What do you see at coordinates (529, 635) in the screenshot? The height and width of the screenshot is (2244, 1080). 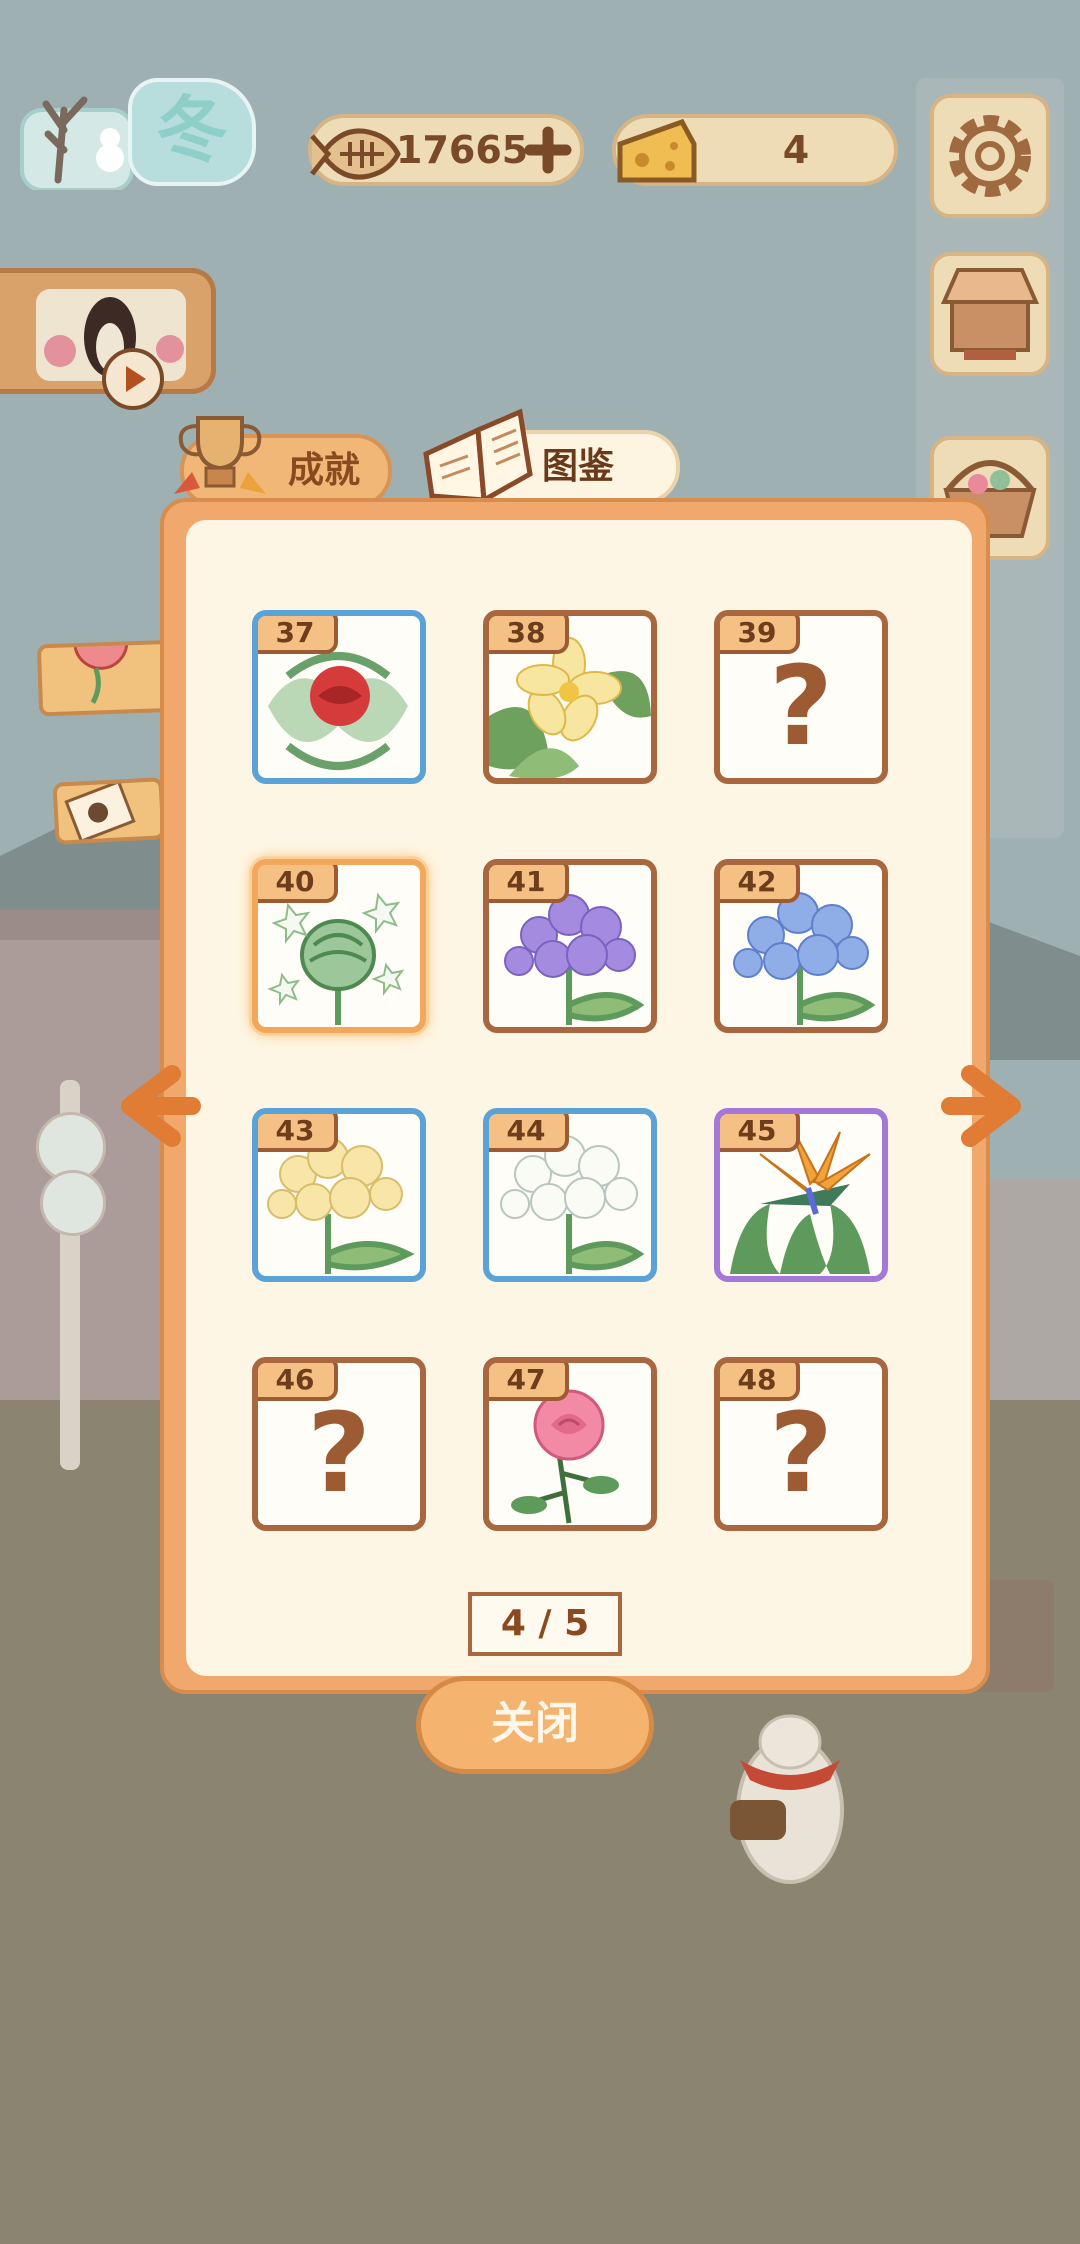 I see `card-number: 38` at bounding box center [529, 635].